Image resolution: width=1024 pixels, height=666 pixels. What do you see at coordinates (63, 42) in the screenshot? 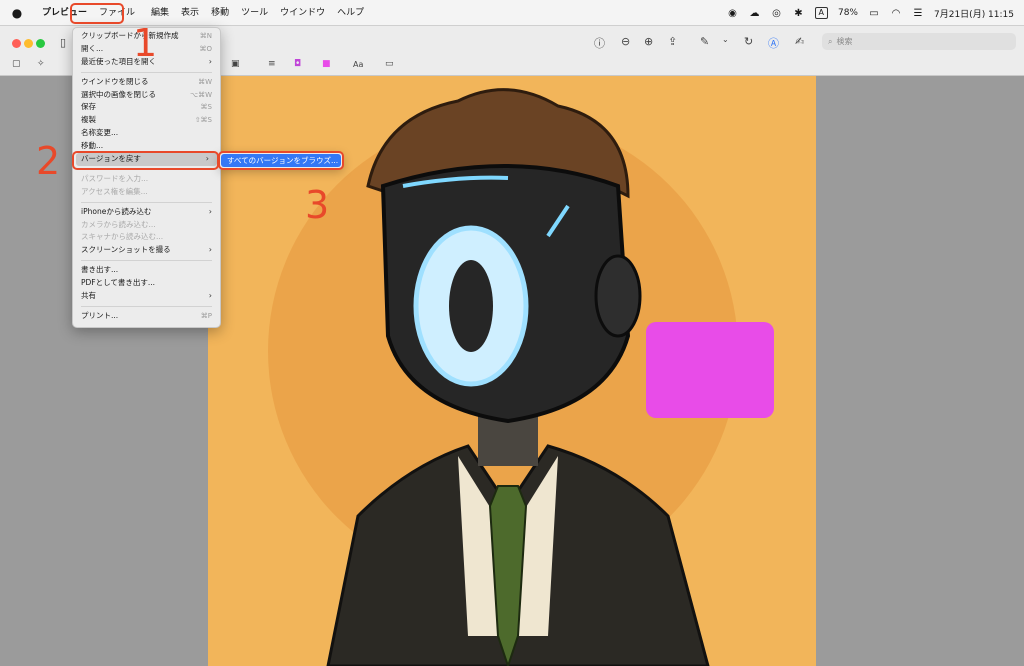
I see `sidebar-icon: ▯` at bounding box center [63, 42].